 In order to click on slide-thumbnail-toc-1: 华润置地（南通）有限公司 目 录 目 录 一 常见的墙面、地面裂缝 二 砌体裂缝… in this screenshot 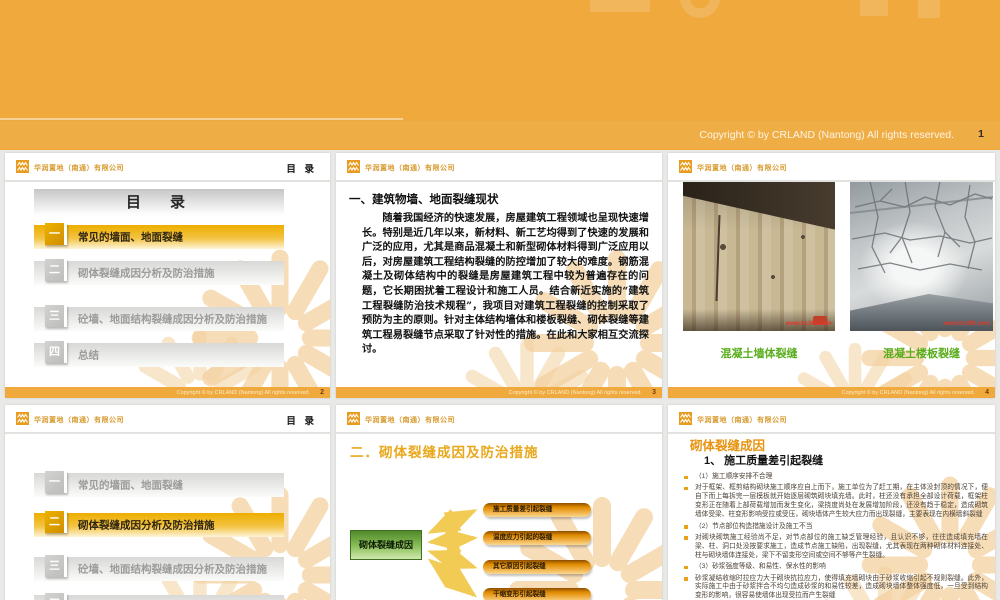, I will do `click(167, 275)`.